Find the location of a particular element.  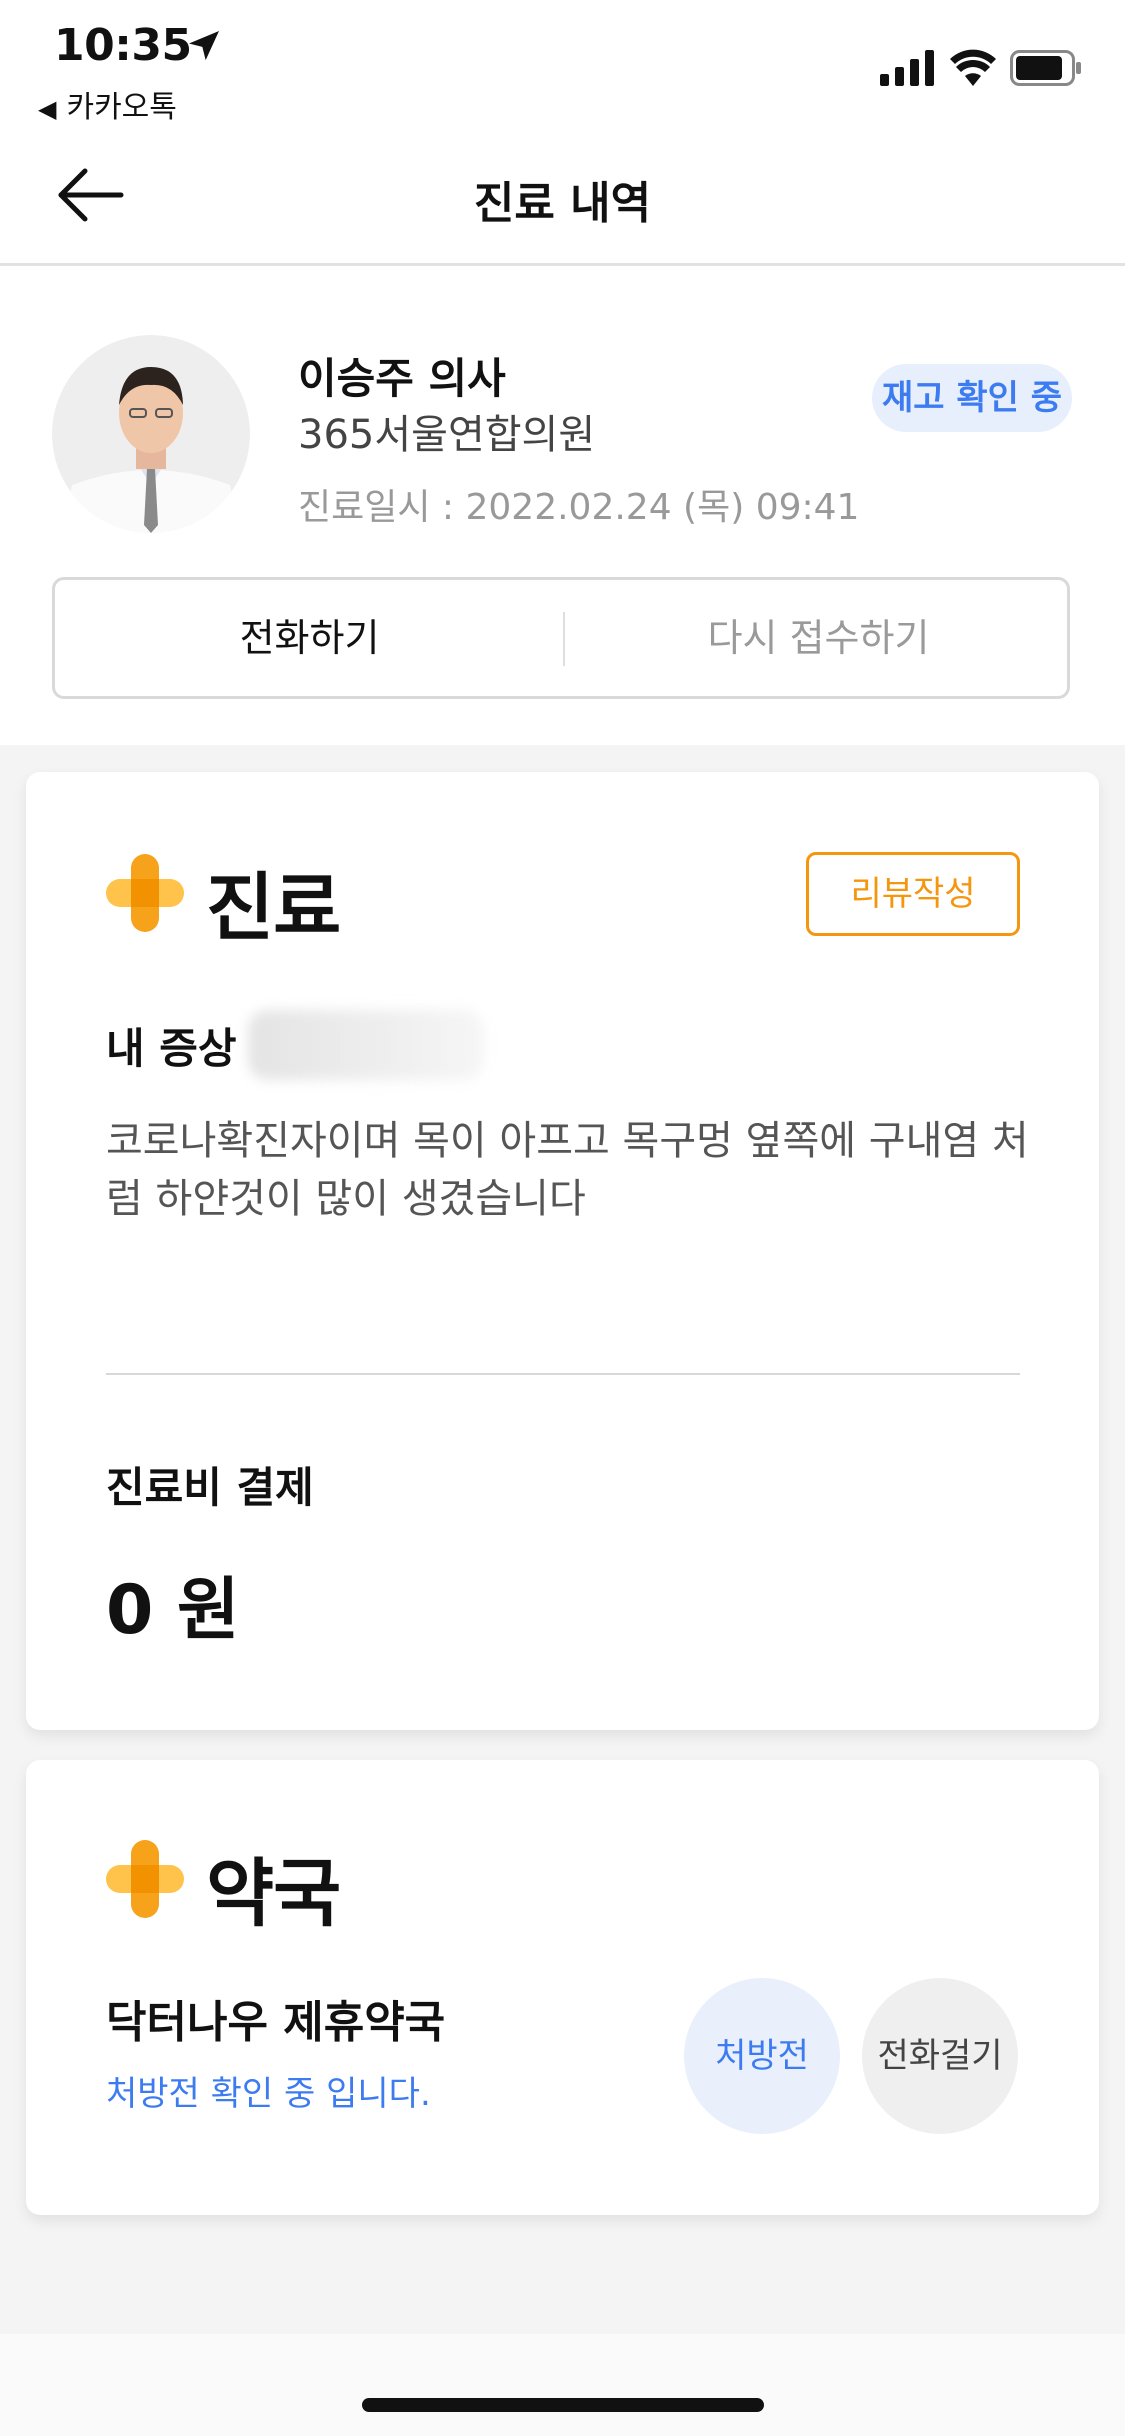

signal-icon is located at coordinates (907, 68).